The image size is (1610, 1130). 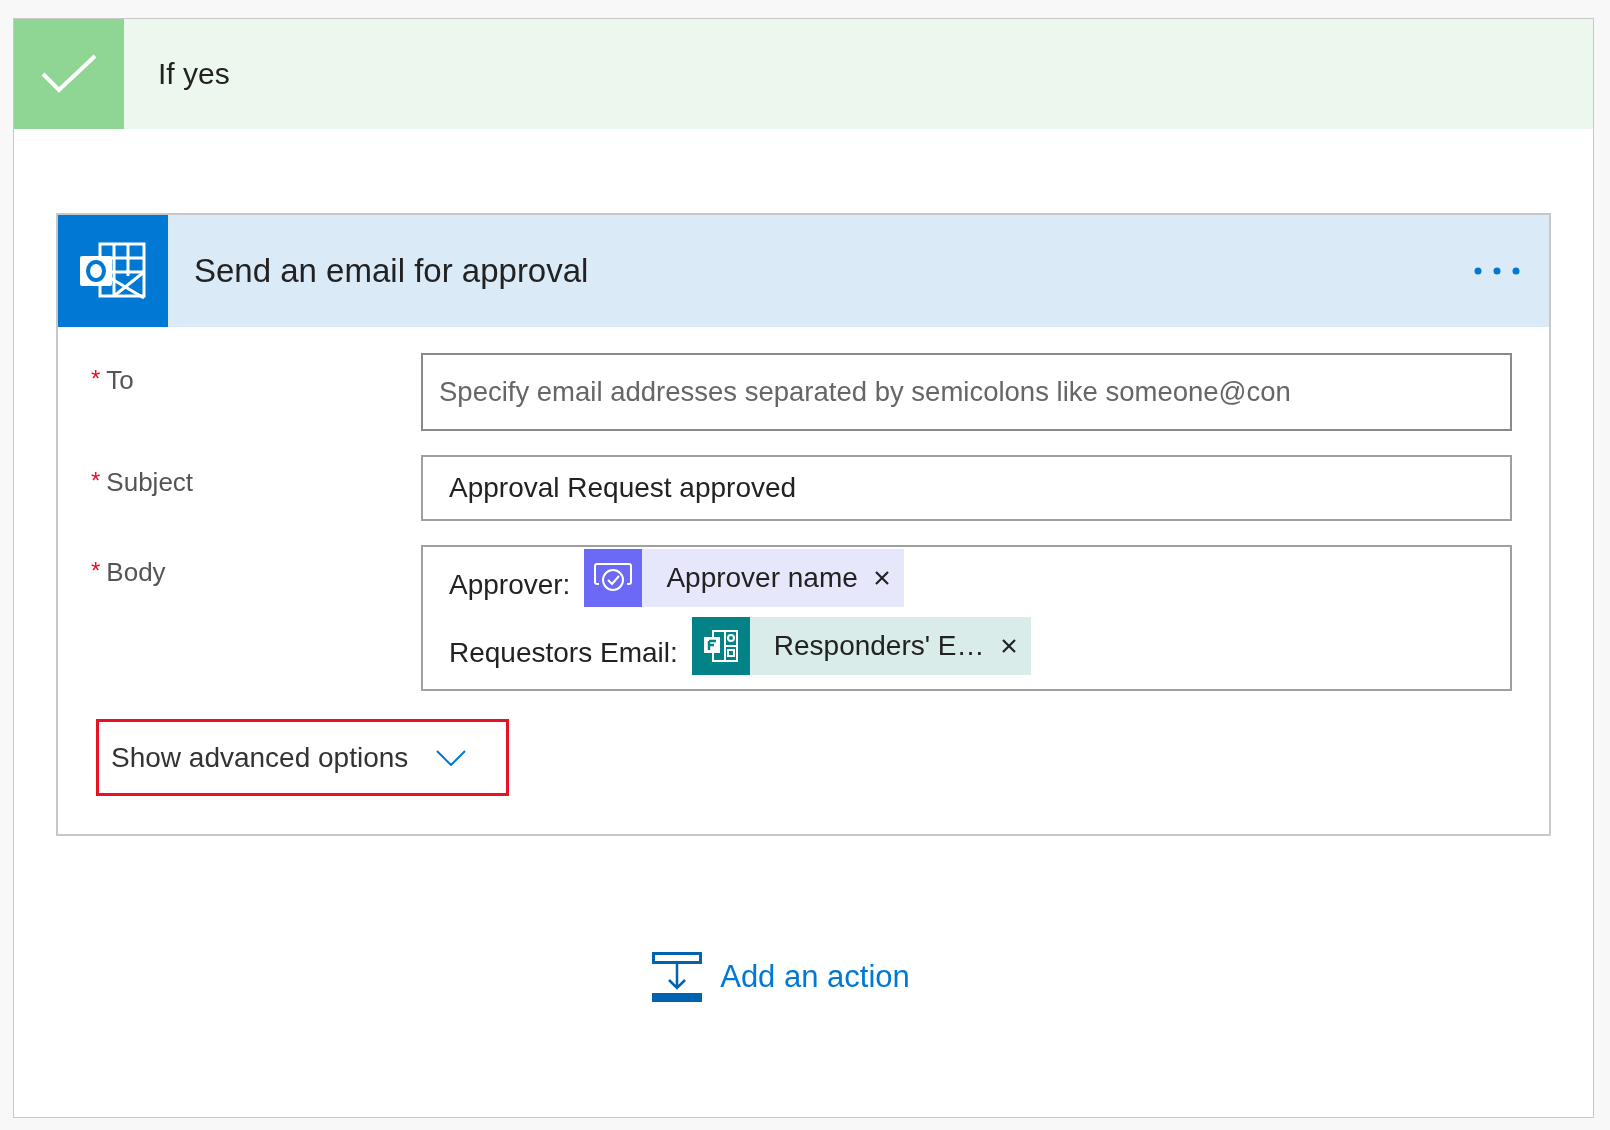 What do you see at coordinates (781, 976) in the screenshot?
I see `add-action-button: Add an action` at bounding box center [781, 976].